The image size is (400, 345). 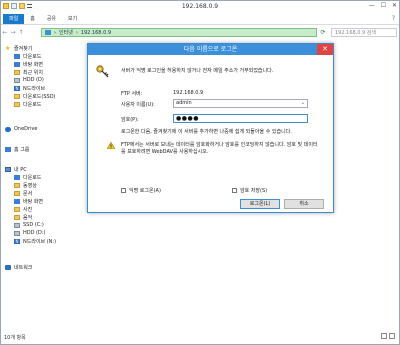 What do you see at coordinates (188, 93) in the screenshot?
I see `ftp-server-value: 192.168.0.9` at bounding box center [188, 93].